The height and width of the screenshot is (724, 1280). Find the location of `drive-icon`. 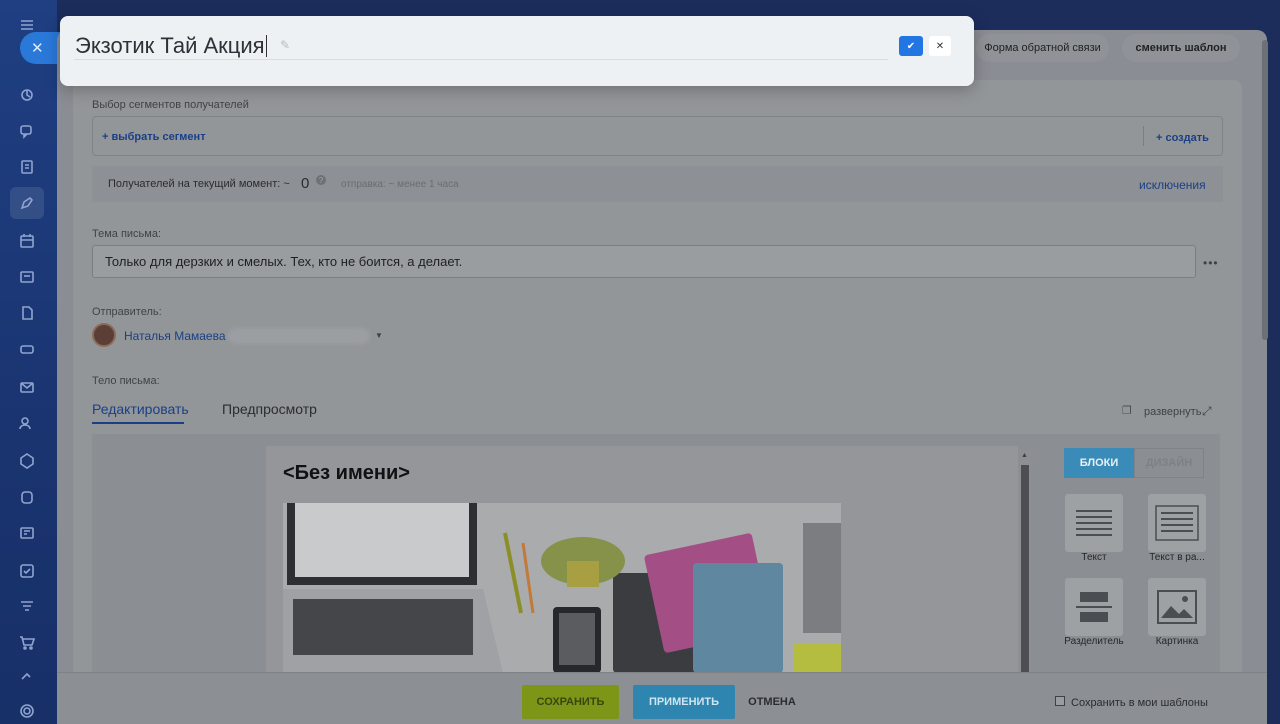

drive-icon is located at coordinates (27, 349).